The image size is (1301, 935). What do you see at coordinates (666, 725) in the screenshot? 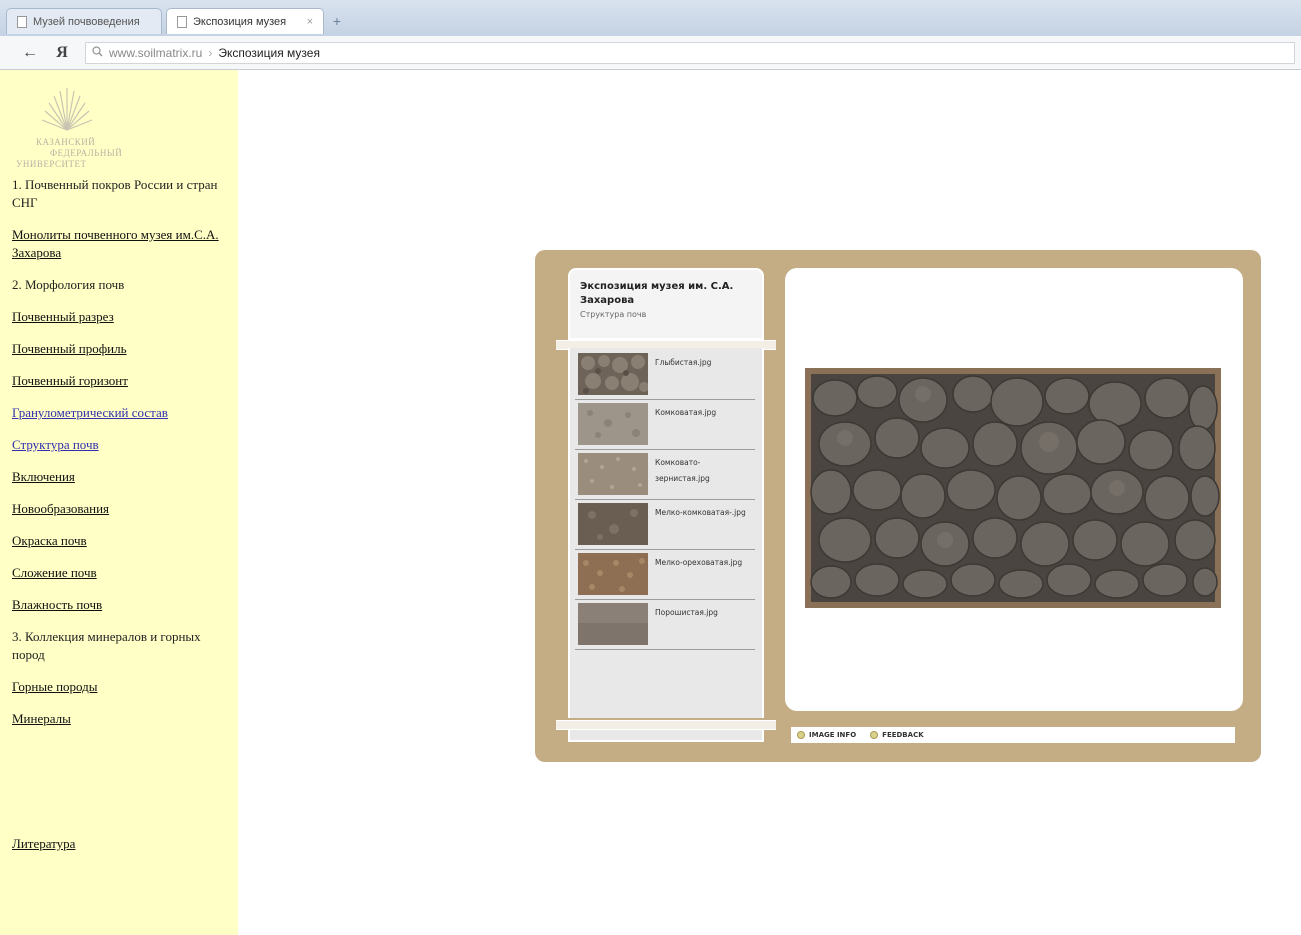
I see `footer-divider-bar` at bounding box center [666, 725].